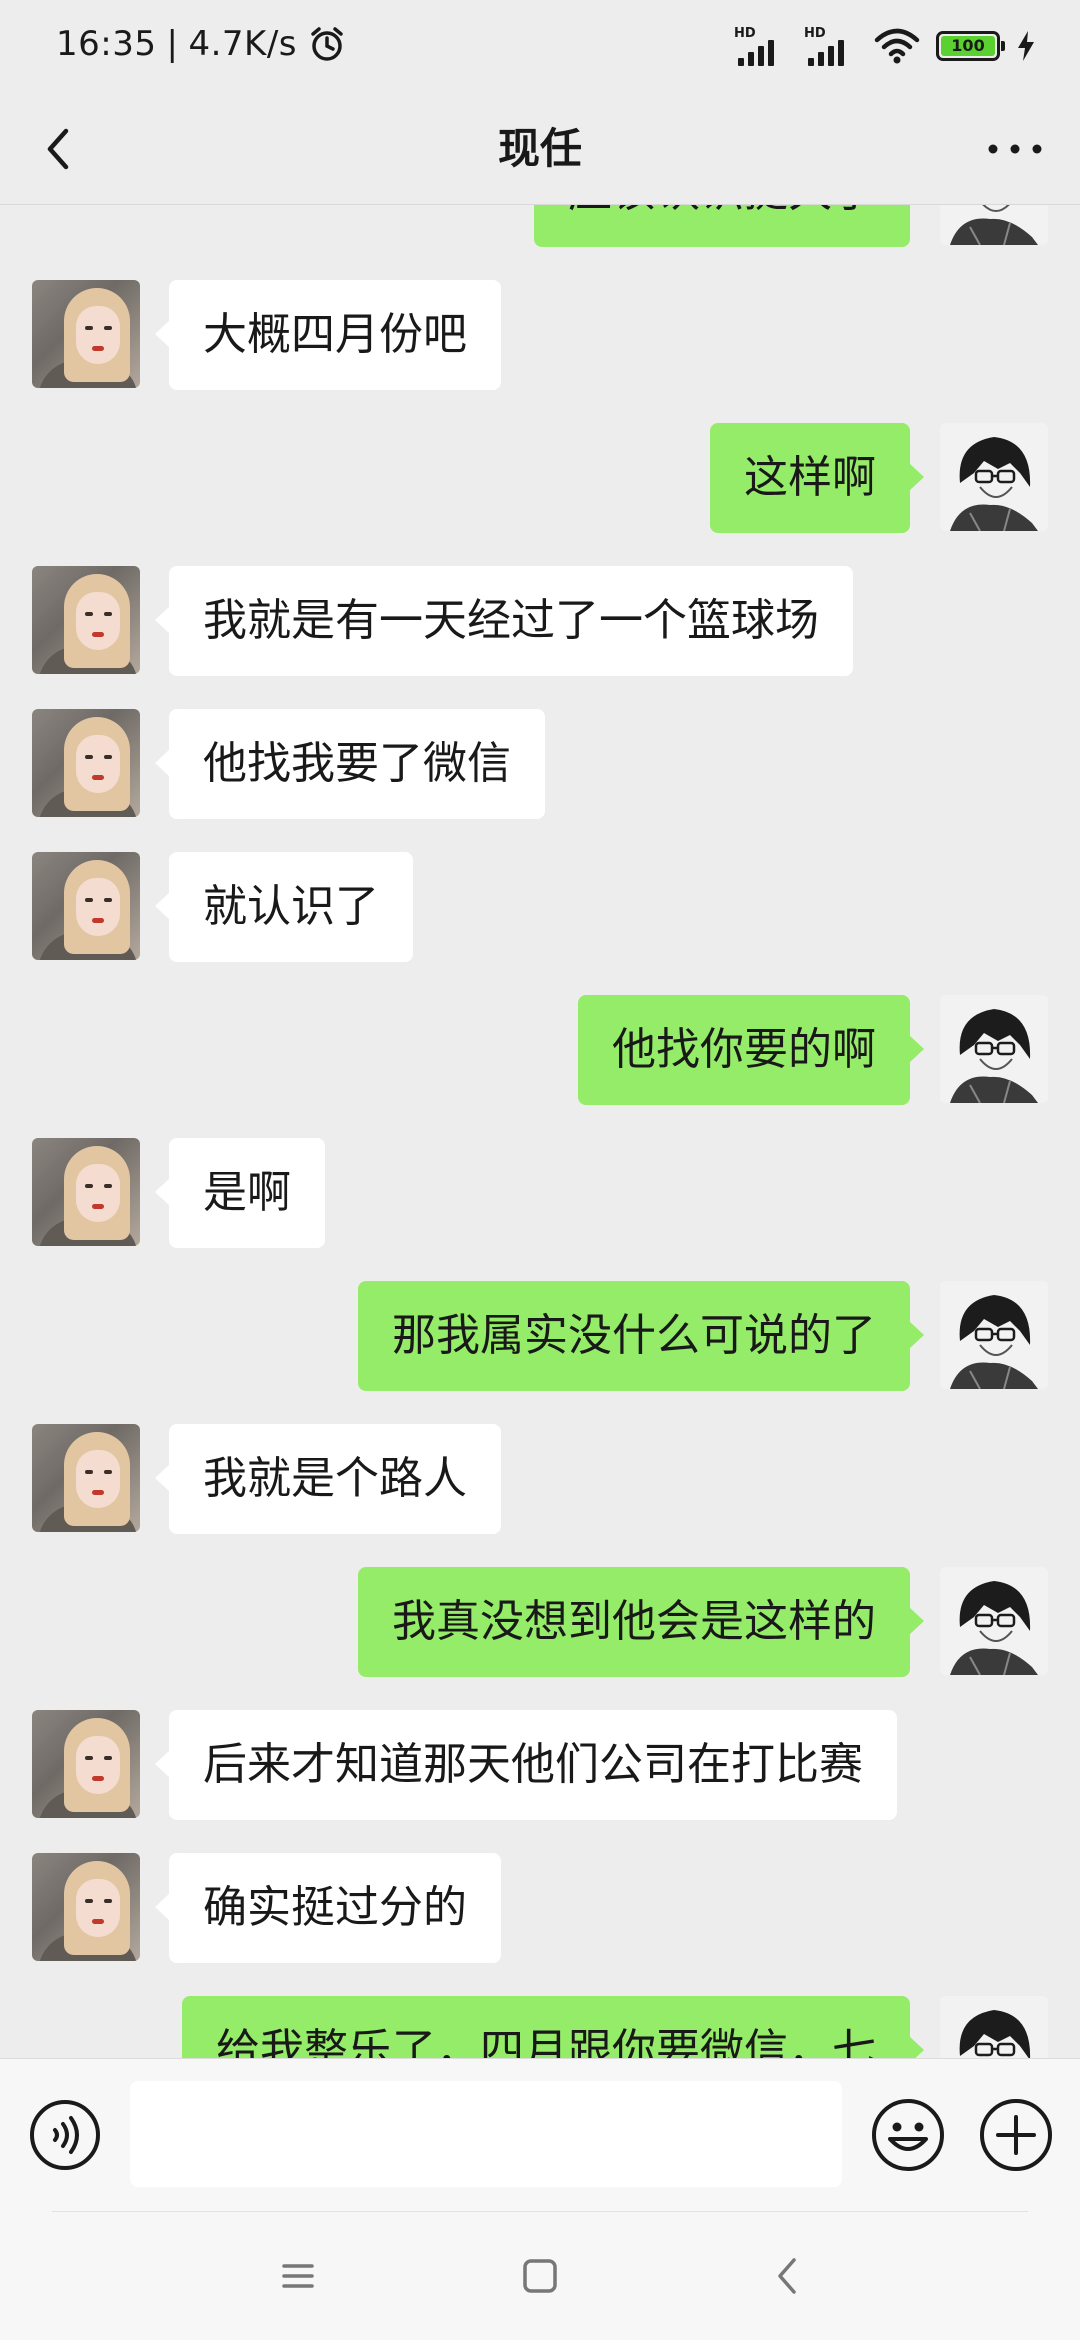  Describe the element at coordinates (553, 2027) in the screenshot. I see `message-bubble: 给我整乐了，四月跟你要微信，七` at that location.